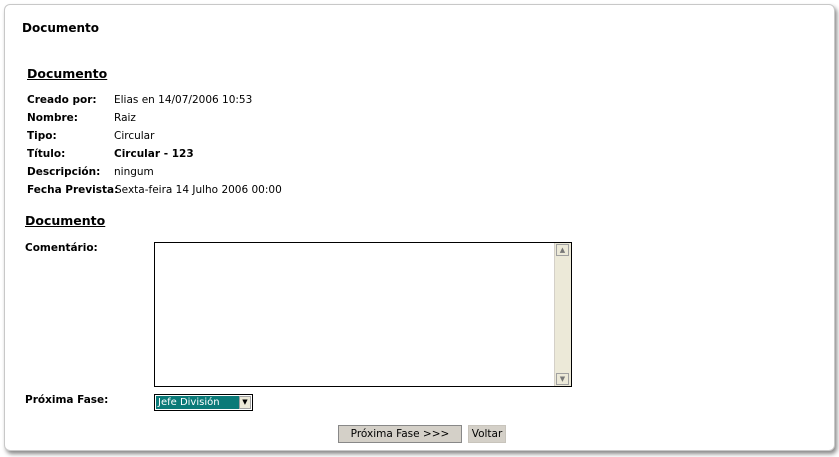 The height and width of the screenshot is (457, 839). What do you see at coordinates (73, 190) in the screenshot?
I see `due-date-label: Fecha Prevista:` at bounding box center [73, 190].